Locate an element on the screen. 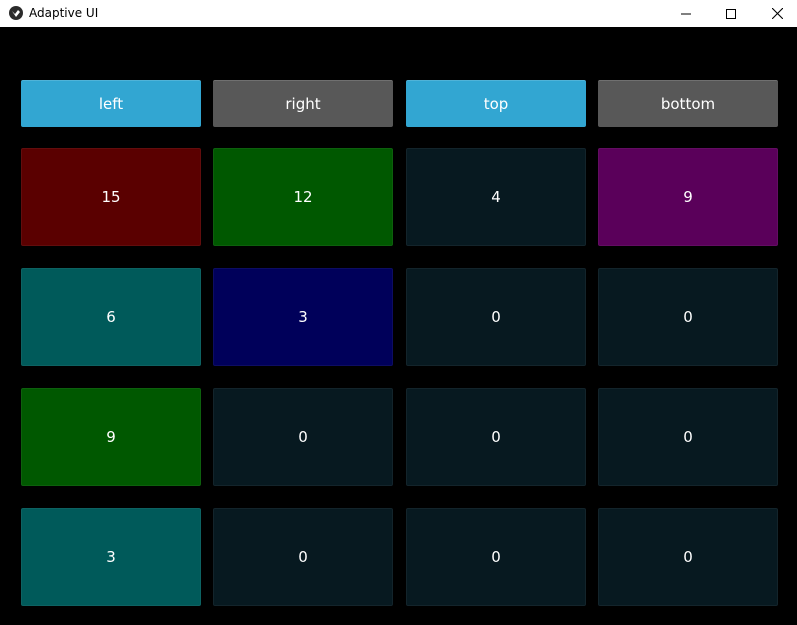  maximize-button is located at coordinates (731, 13).